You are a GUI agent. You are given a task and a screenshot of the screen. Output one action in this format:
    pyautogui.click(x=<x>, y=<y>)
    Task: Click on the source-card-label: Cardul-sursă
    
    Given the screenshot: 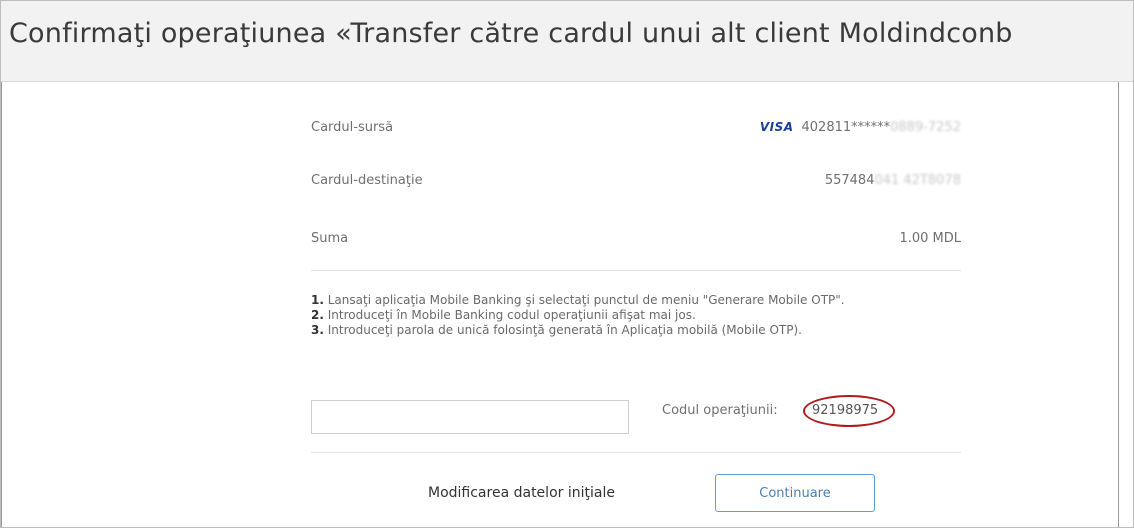 What is the action you would take?
    pyautogui.click(x=352, y=127)
    